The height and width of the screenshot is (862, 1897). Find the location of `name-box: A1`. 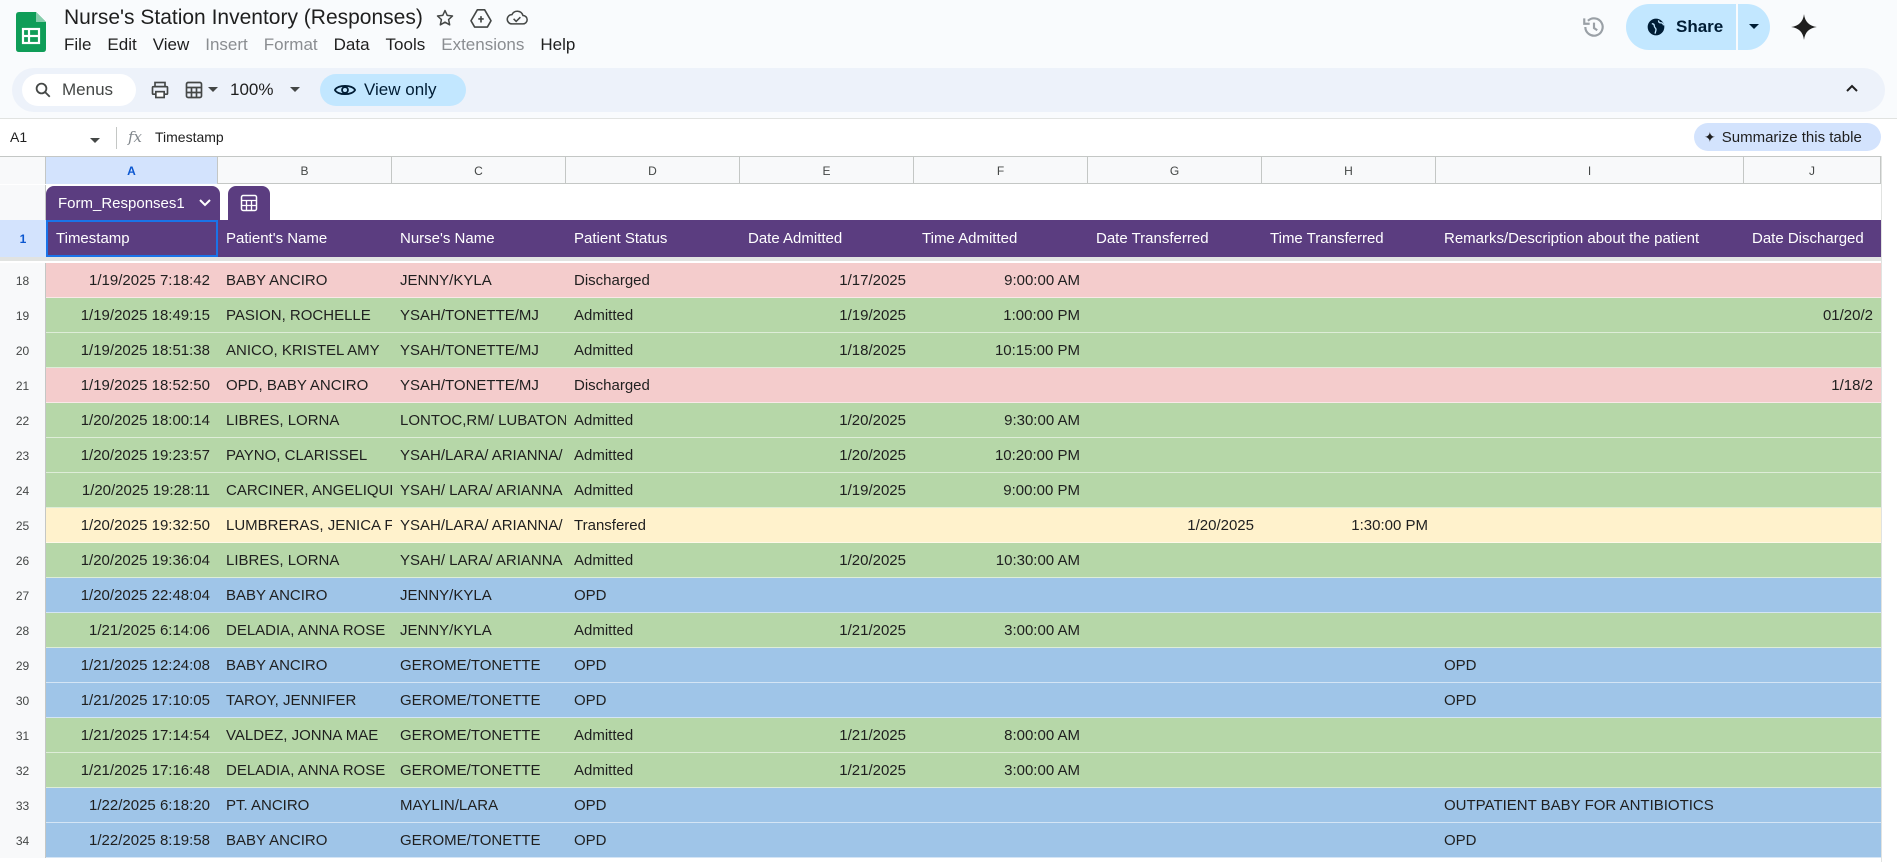

name-box: A1 is located at coordinates (18, 137).